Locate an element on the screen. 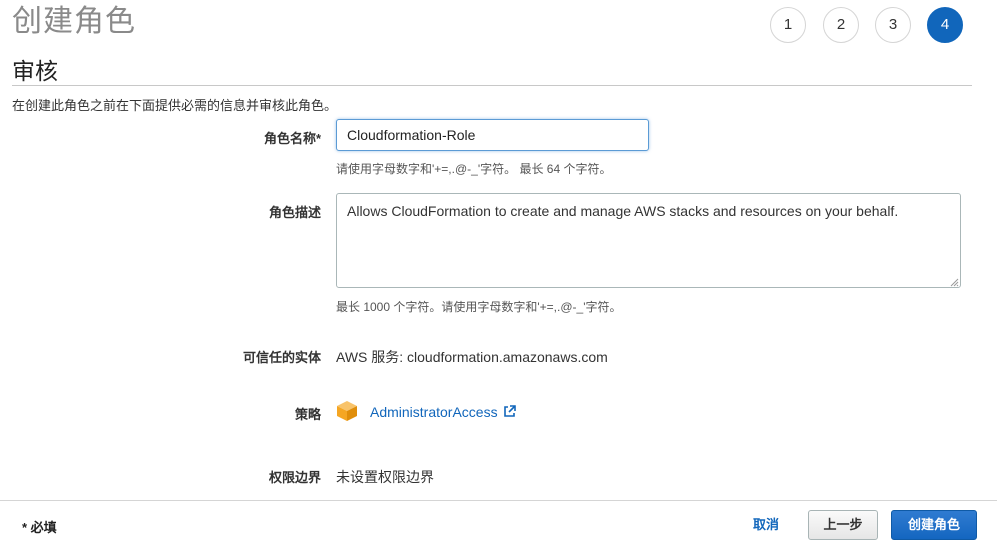 This screenshot has width=997, height=547. wizard-step-3: 3 is located at coordinates (893, 25).